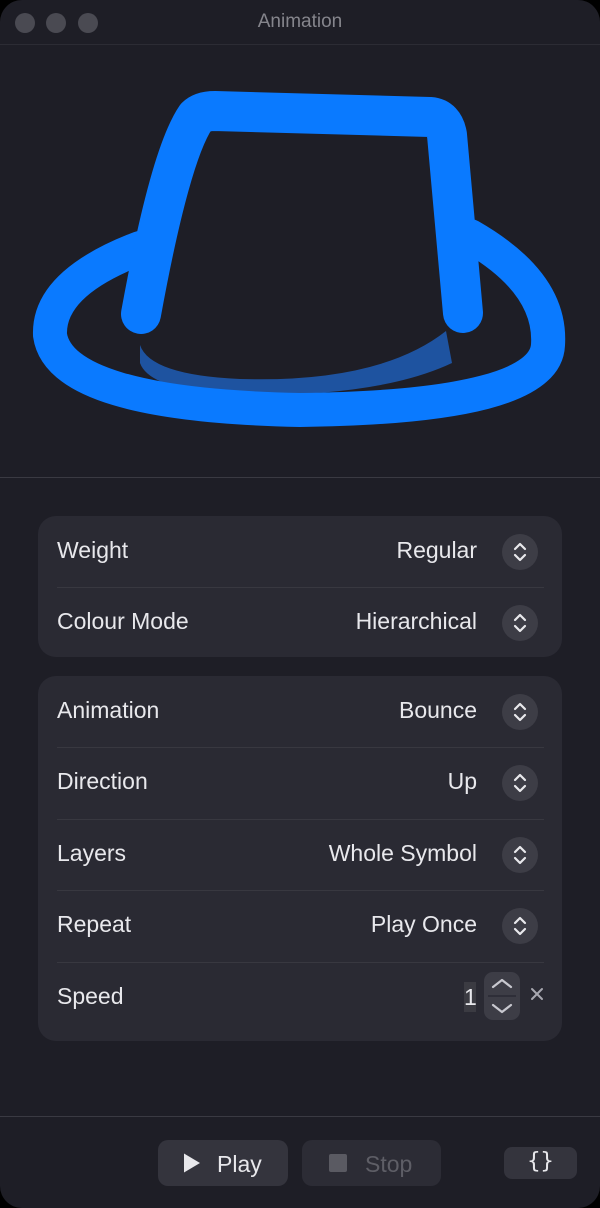 Image resolution: width=600 pixels, height=1208 pixels. Describe the element at coordinates (470, 997) in the screenshot. I see `speed-input: 1` at that location.